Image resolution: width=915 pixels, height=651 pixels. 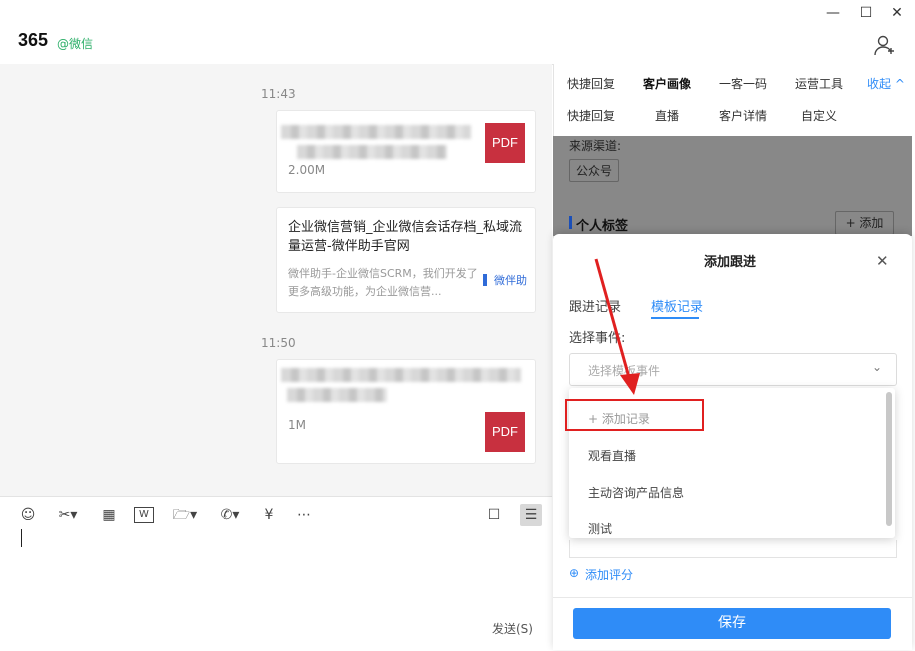 I want to click on template-field, so click(x=733, y=549).